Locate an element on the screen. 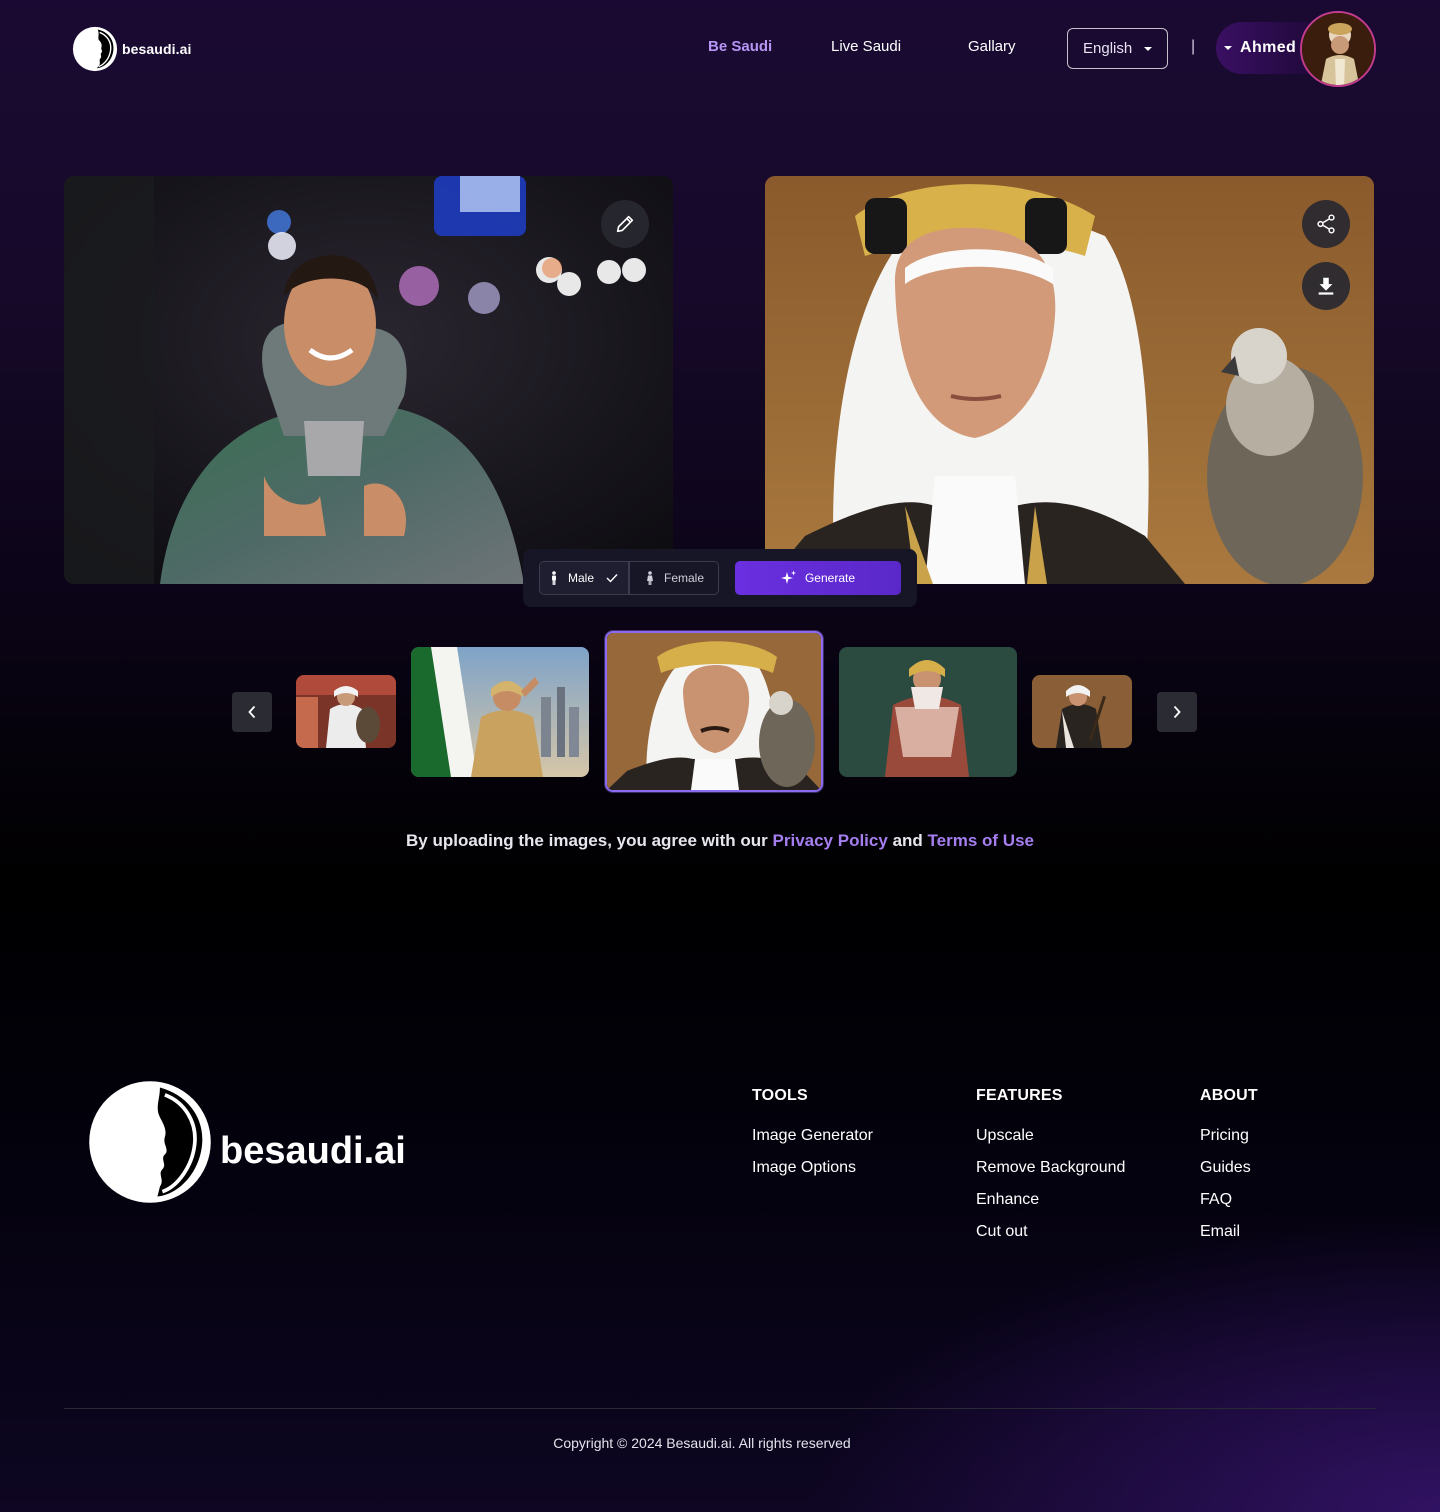  footer-logo-text: besaudi.ai is located at coordinates (313, 1150).